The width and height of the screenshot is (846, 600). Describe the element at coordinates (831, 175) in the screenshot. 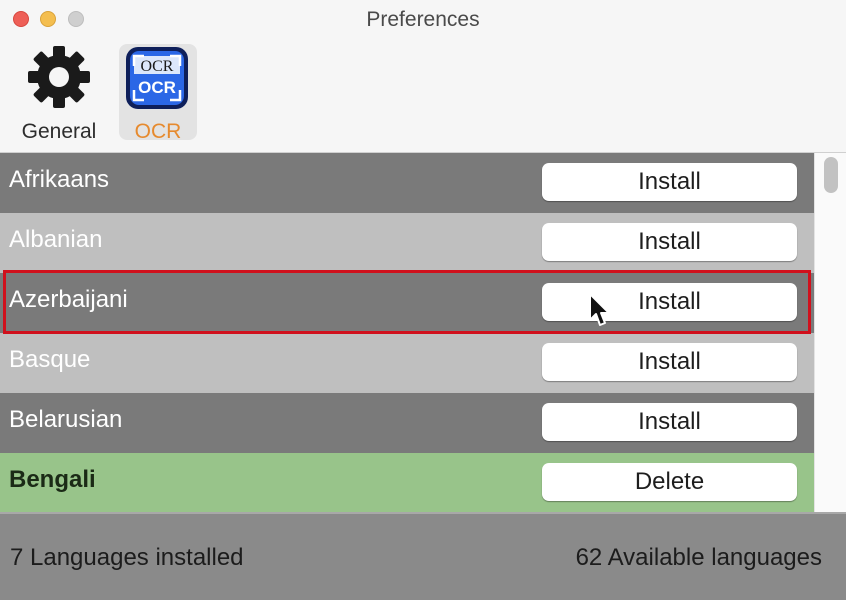

I see `scrollbar-thumb` at that location.